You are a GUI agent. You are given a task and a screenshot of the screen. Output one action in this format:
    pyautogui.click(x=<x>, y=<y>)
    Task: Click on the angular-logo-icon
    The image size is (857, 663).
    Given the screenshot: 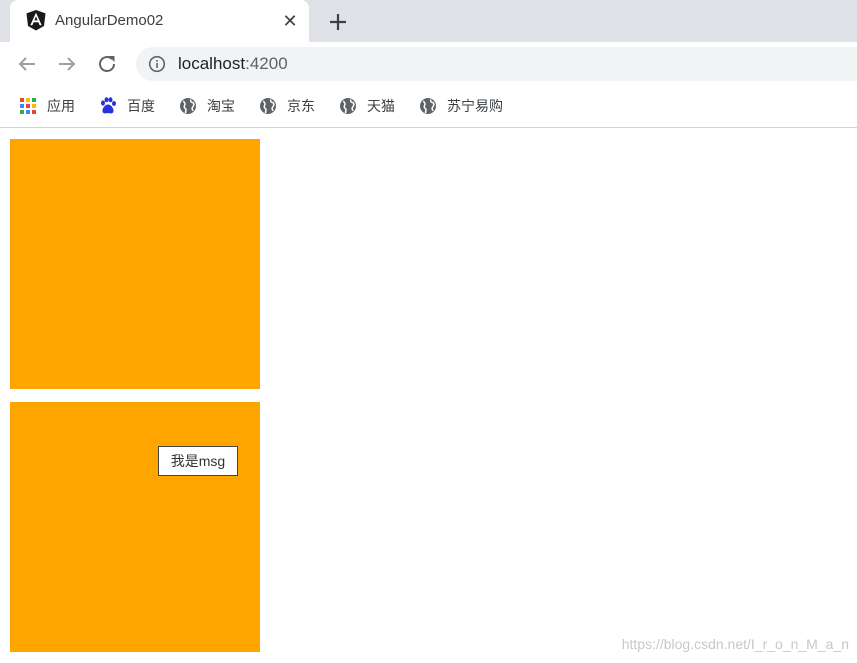 What is the action you would take?
    pyautogui.click(x=36, y=20)
    